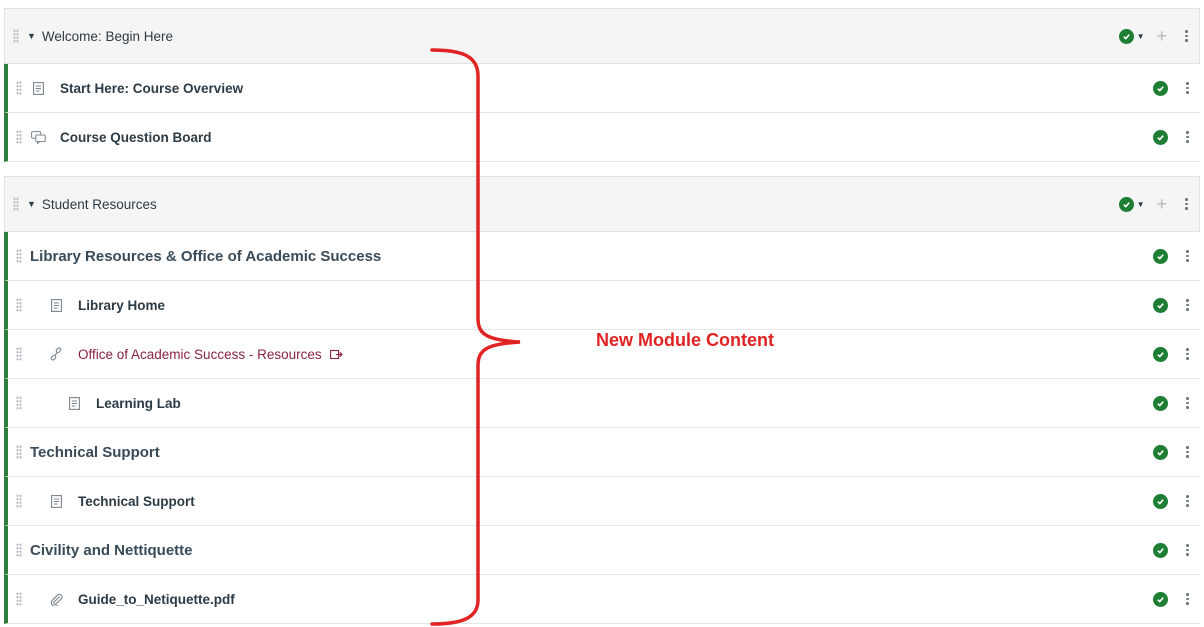  Describe the element at coordinates (685, 340) in the screenshot. I see `annotation-label: New Module Content` at that location.